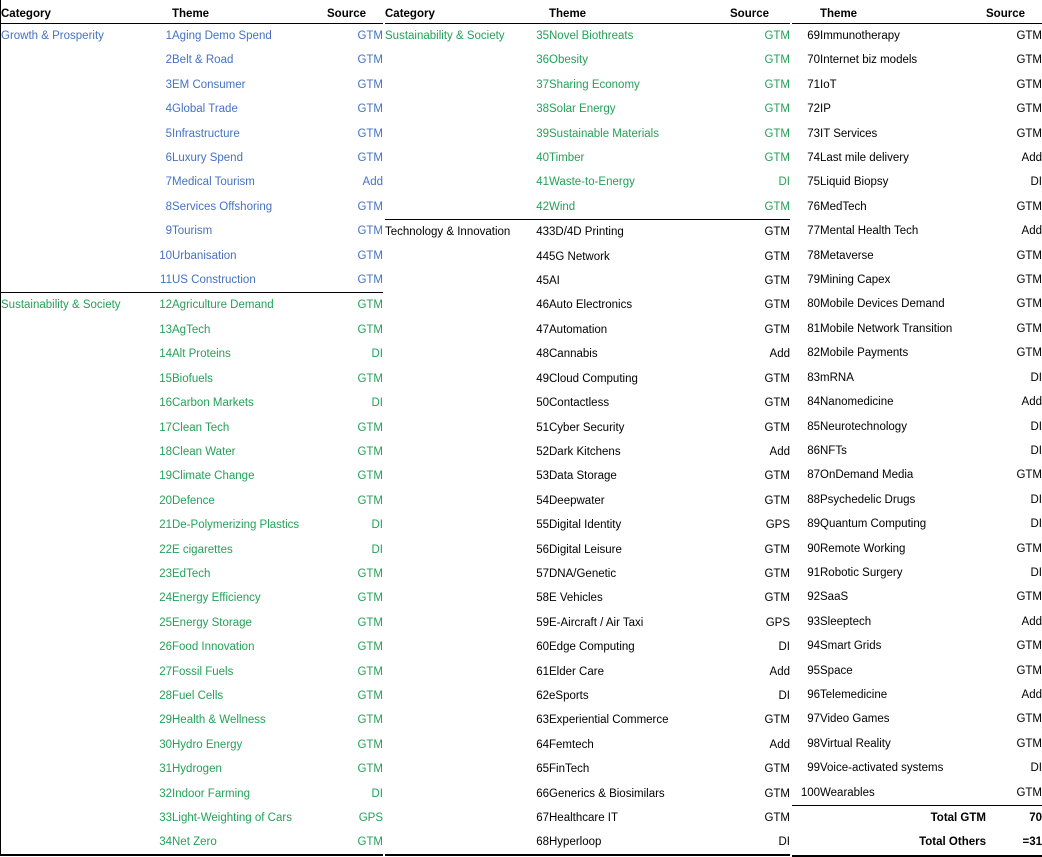 This screenshot has width=1042, height=857. What do you see at coordinates (857, 402) in the screenshot?
I see `theme-name: Nanomedicine` at bounding box center [857, 402].